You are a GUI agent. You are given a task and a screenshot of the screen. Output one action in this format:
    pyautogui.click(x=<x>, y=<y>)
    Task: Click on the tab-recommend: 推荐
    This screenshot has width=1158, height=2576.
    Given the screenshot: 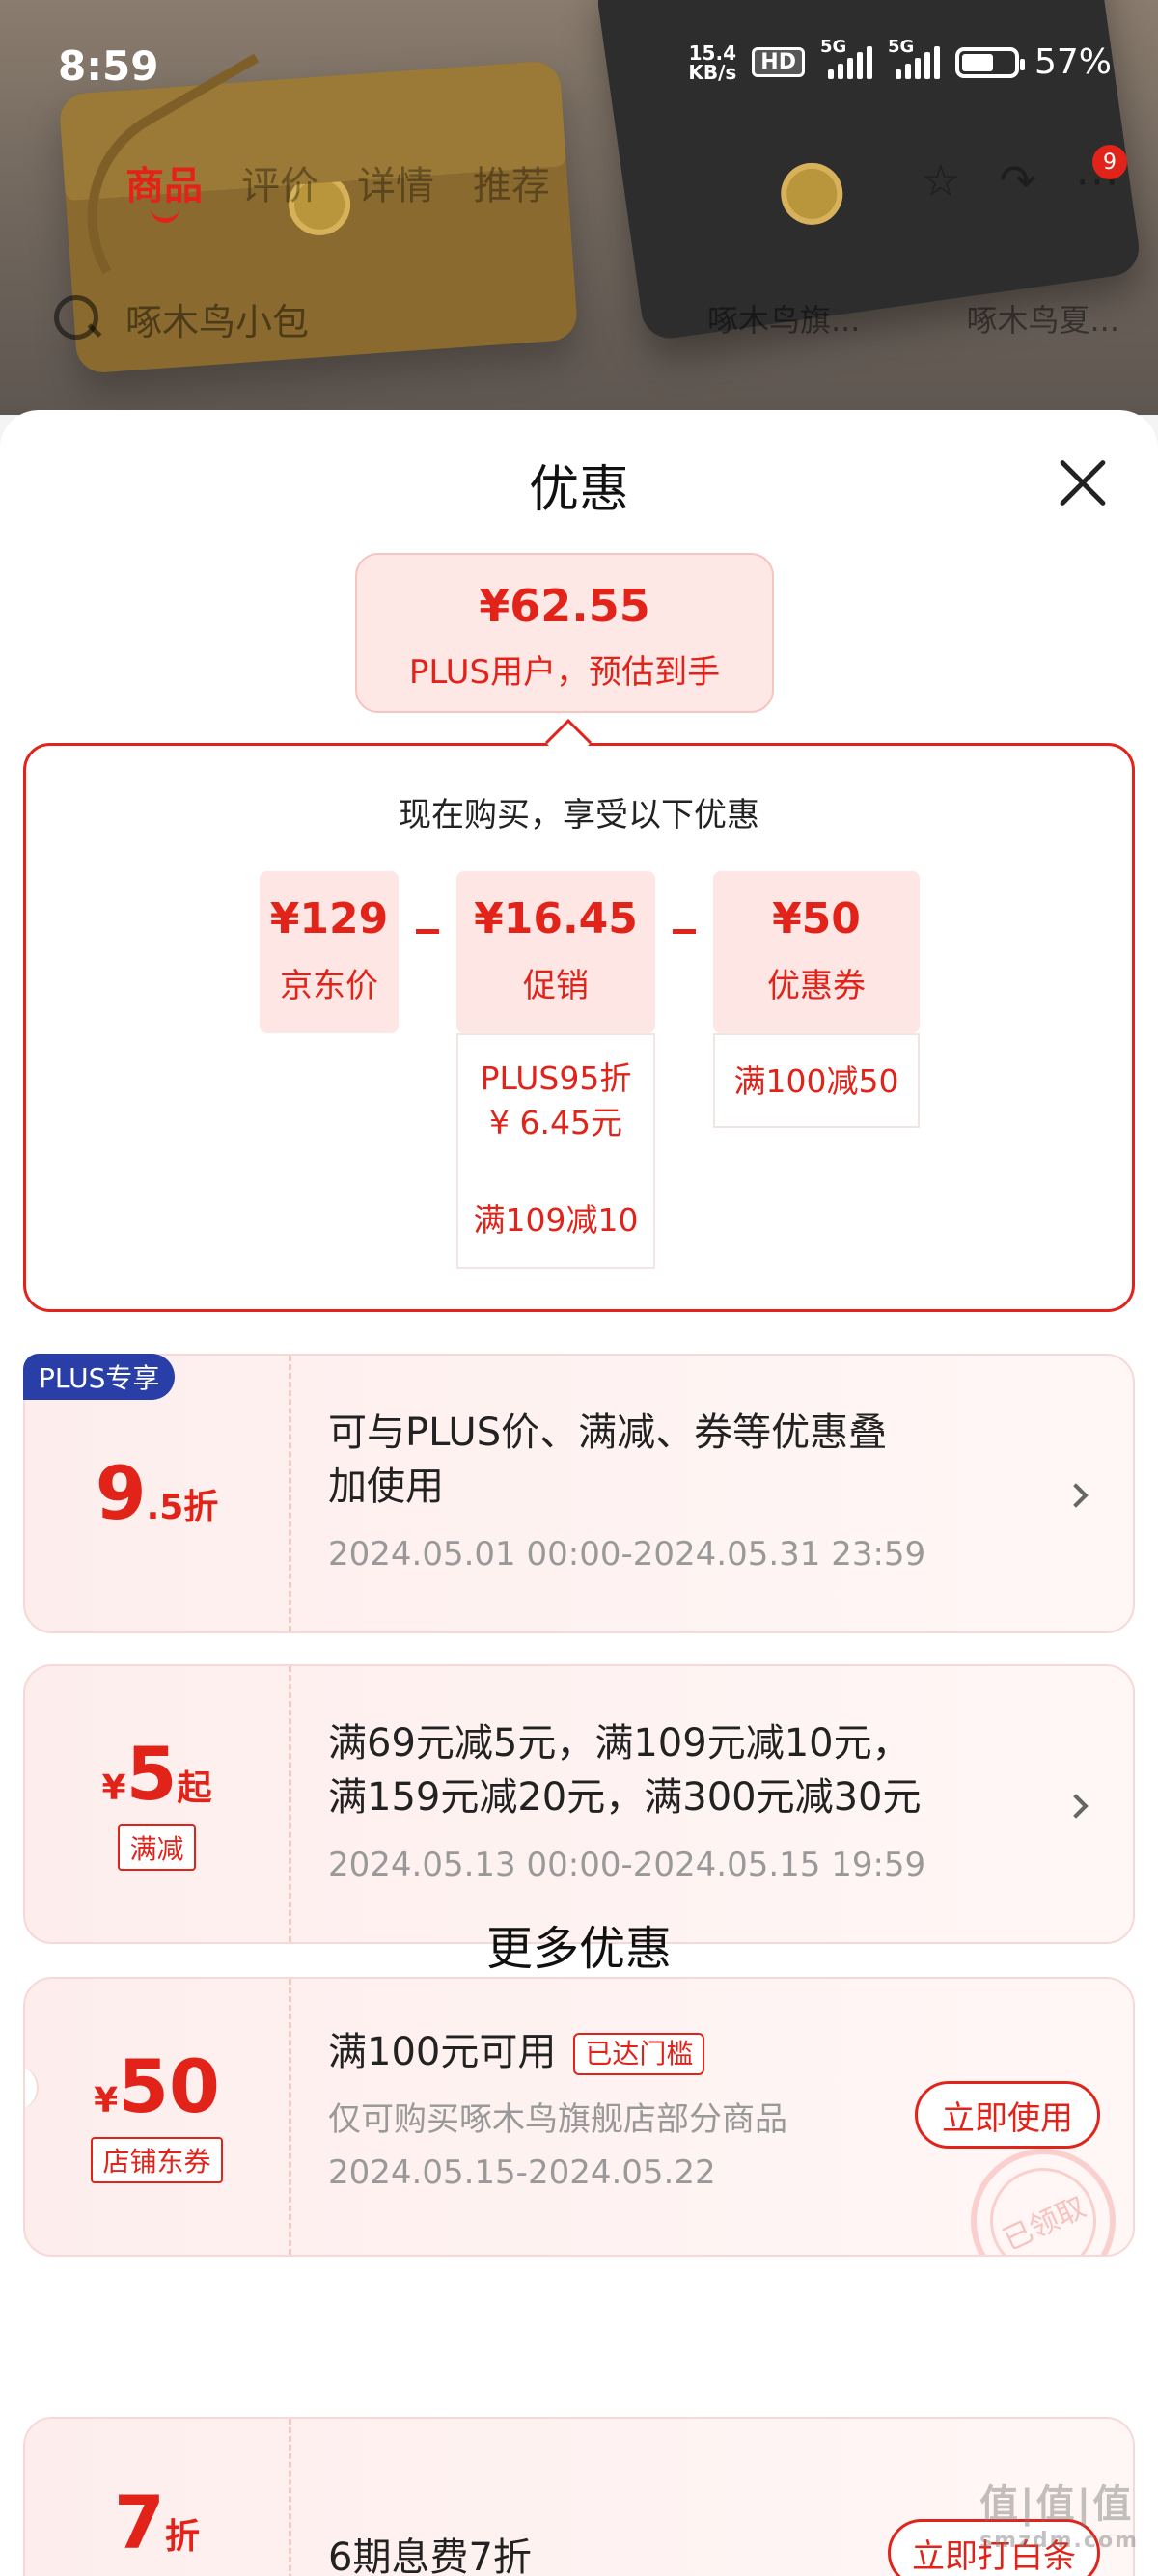 What is the action you would take?
    pyautogui.click(x=511, y=182)
    